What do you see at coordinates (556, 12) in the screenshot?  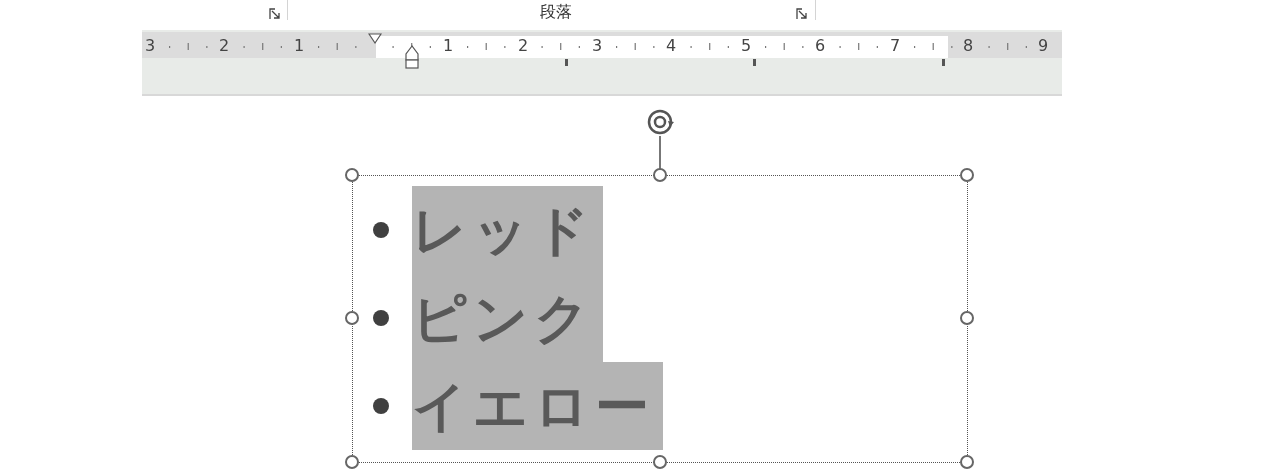 I see `group-label: 段落` at bounding box center [556, 12].